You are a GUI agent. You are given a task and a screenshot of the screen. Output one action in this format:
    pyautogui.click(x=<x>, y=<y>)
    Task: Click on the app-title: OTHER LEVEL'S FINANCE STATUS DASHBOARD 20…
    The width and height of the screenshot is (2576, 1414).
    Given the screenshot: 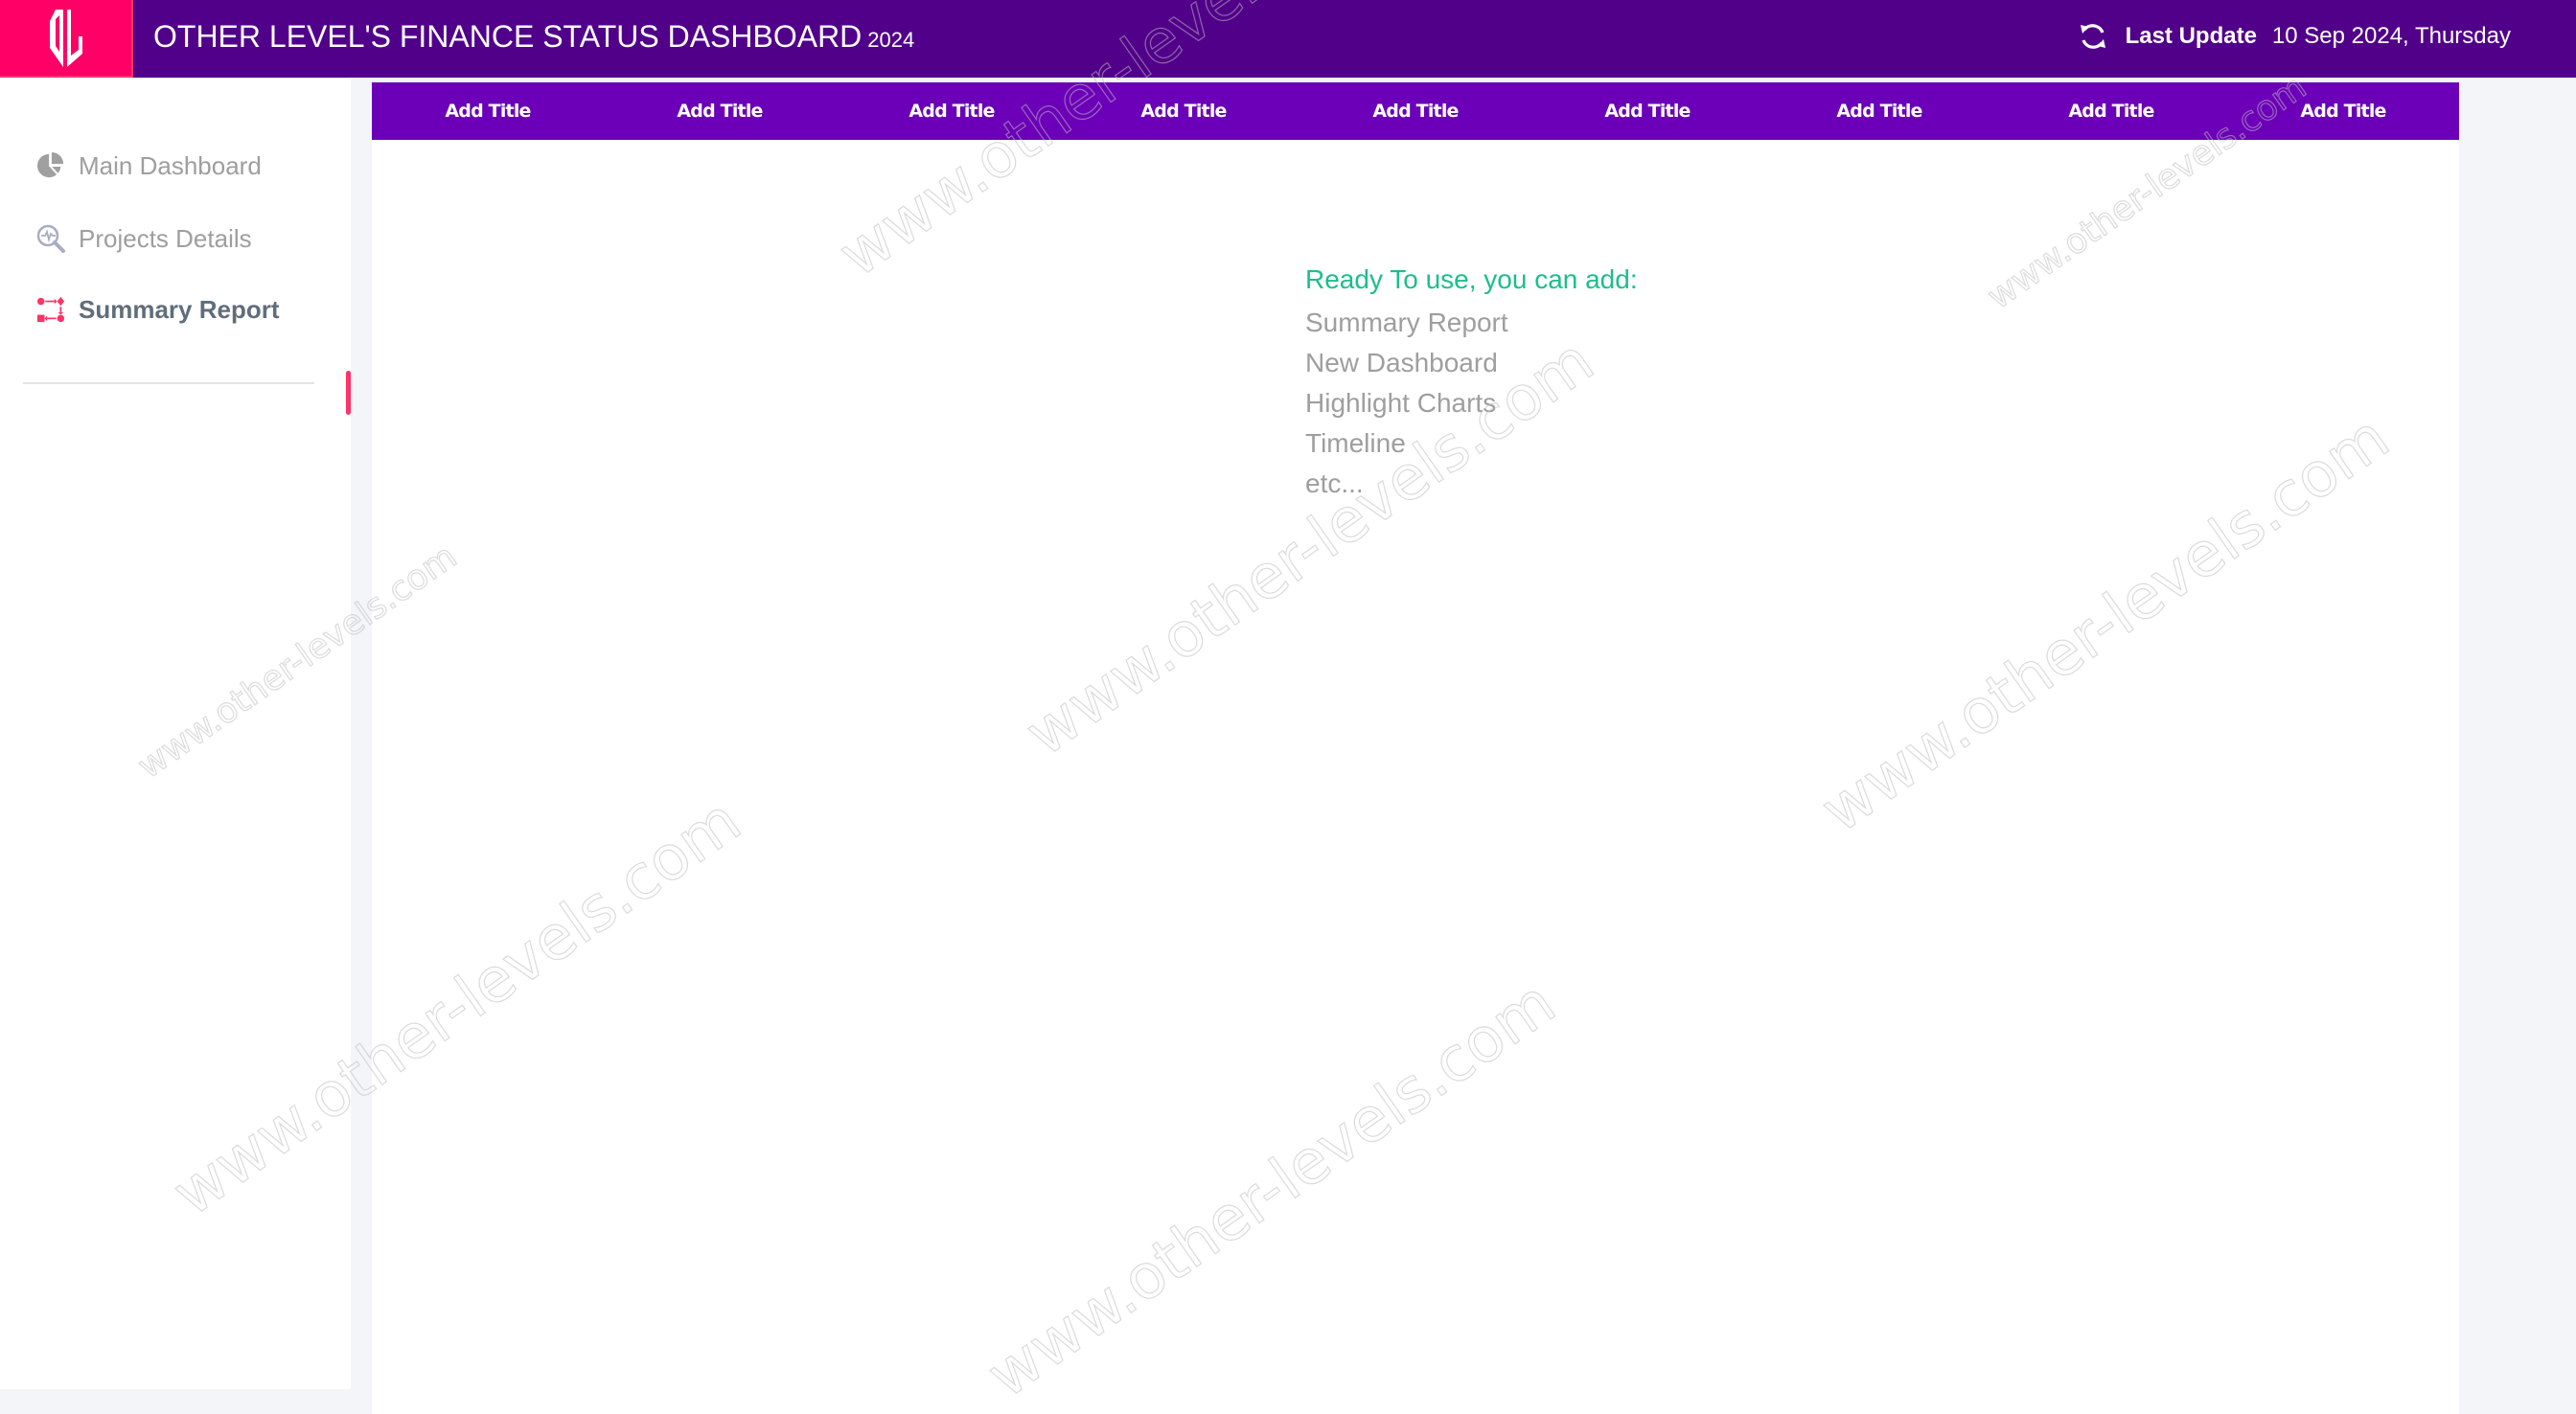 What is the action you would take?
    pyautogui.click(x=533, y=37)
    